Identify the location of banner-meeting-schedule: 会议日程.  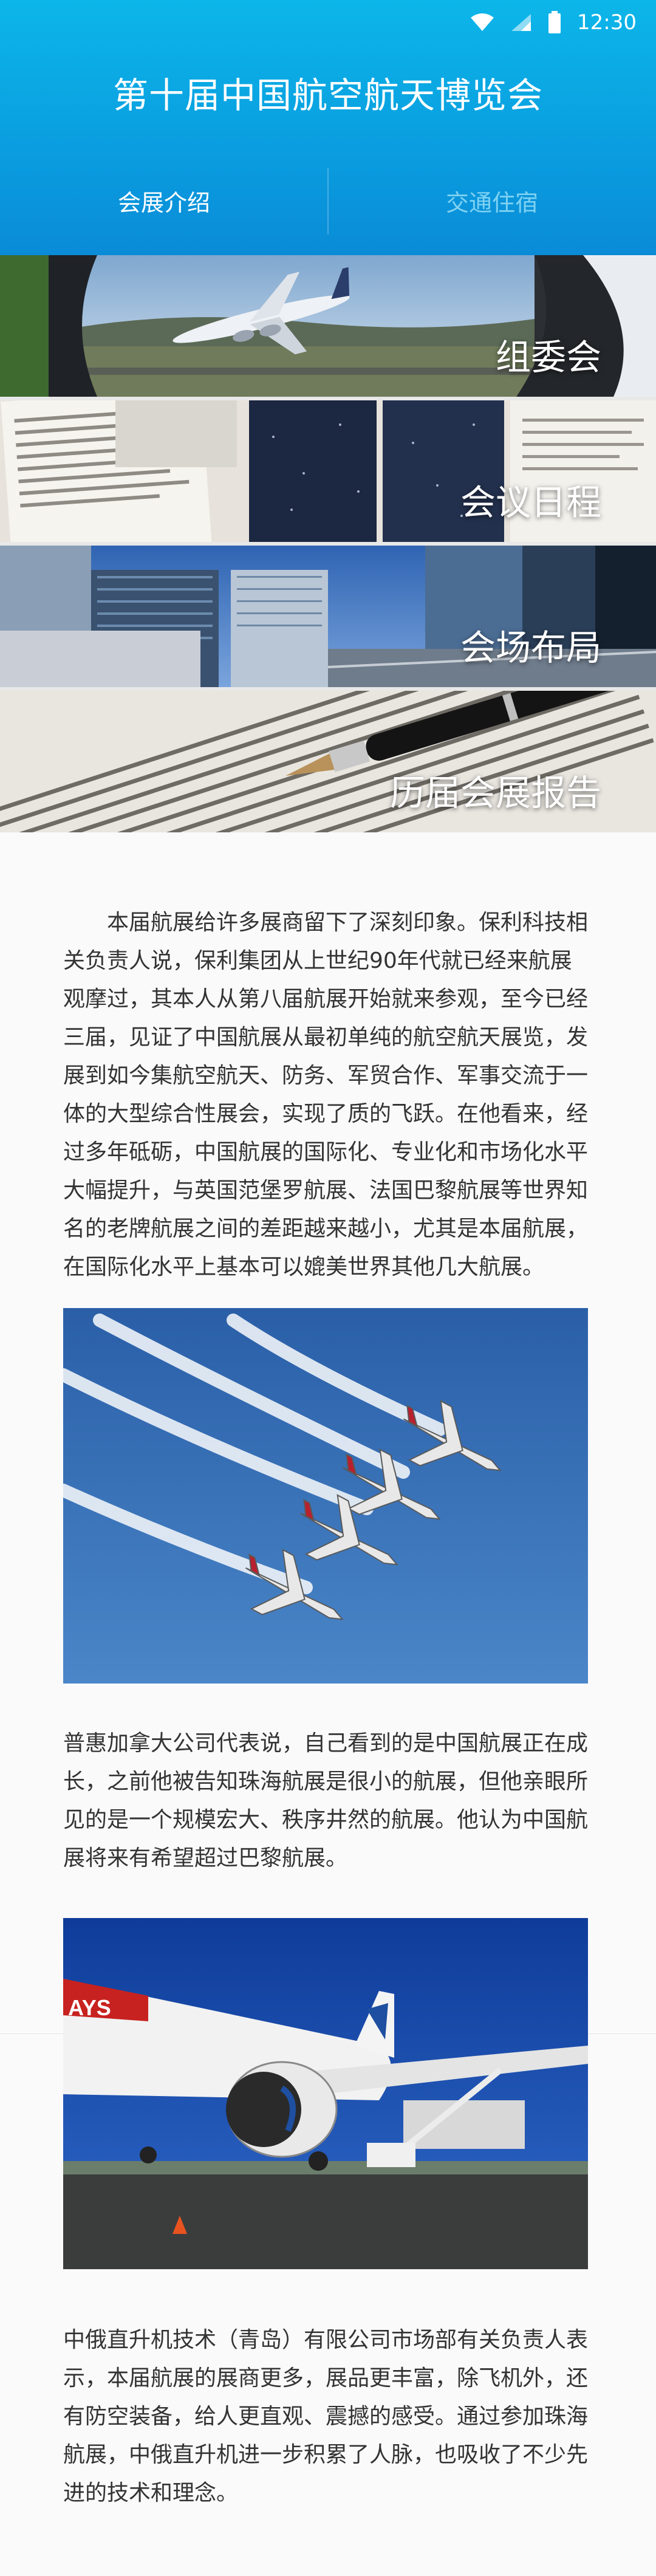
(328, 471).